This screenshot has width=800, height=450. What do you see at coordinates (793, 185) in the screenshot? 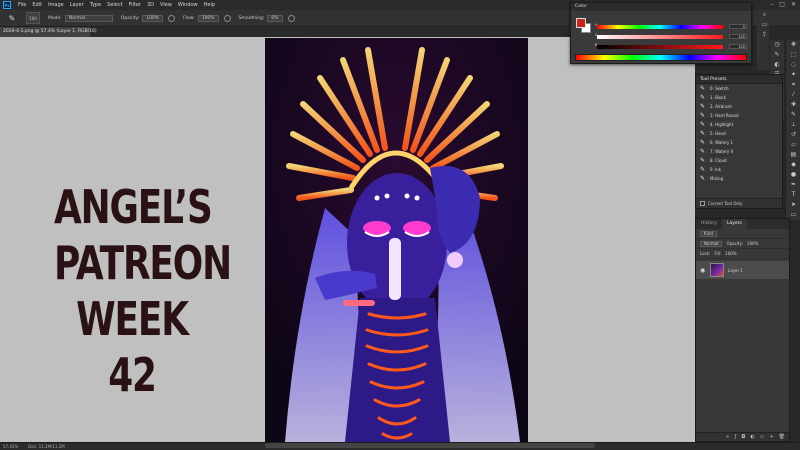
I see `pen-tool-icon: ✒` at bounding box center [793, 185].